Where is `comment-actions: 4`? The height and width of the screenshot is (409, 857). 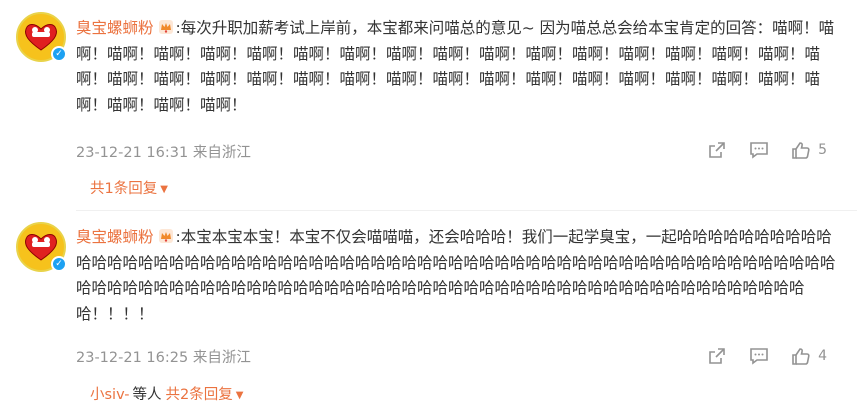 comment-actions: 4 is located at coordinates (756, 356).